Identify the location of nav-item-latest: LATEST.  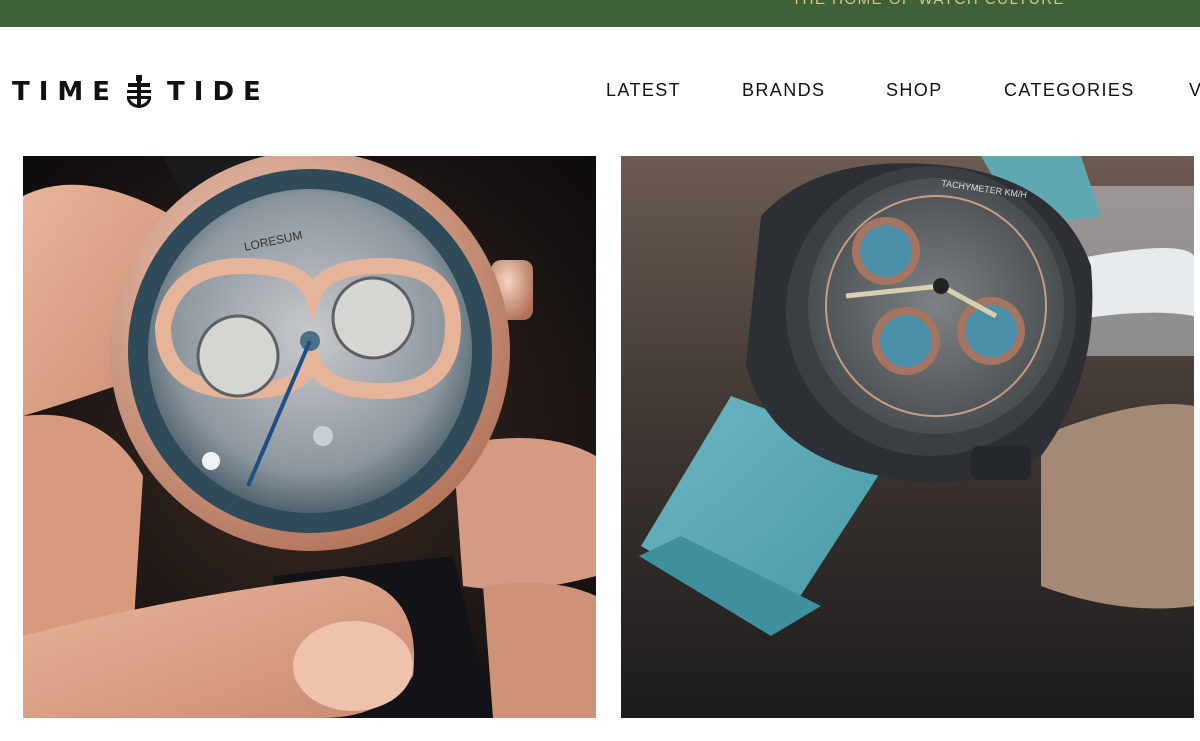
(643, 90).